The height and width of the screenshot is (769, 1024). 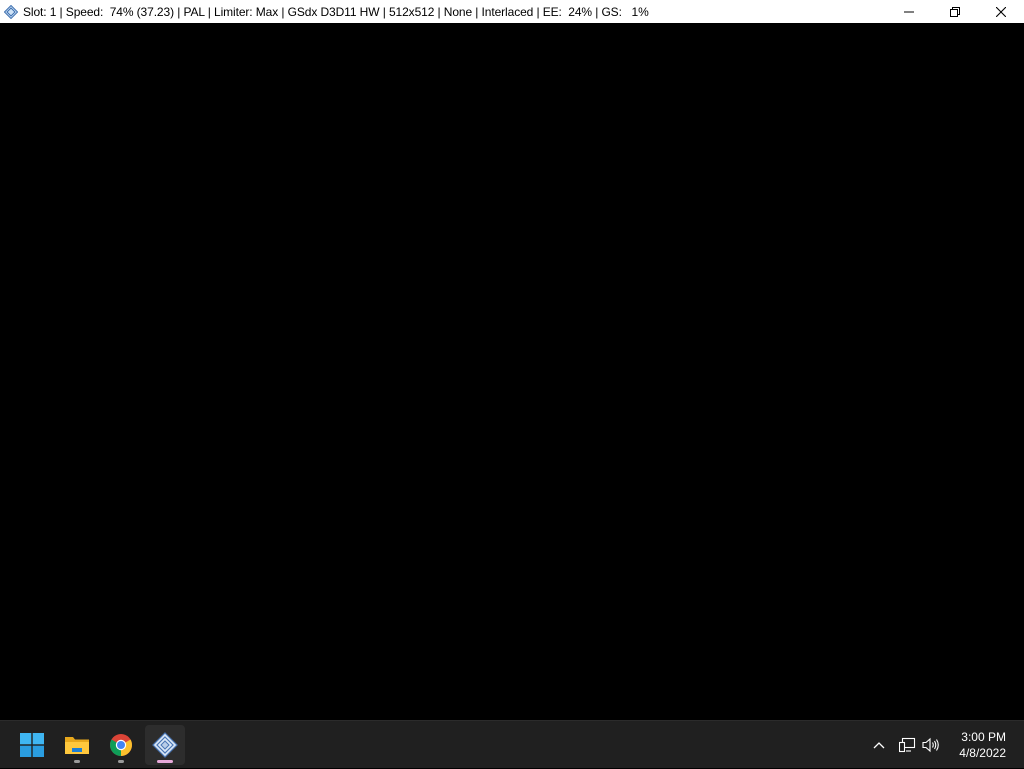 I want to click on volume-button, so click(x=931, y=745).